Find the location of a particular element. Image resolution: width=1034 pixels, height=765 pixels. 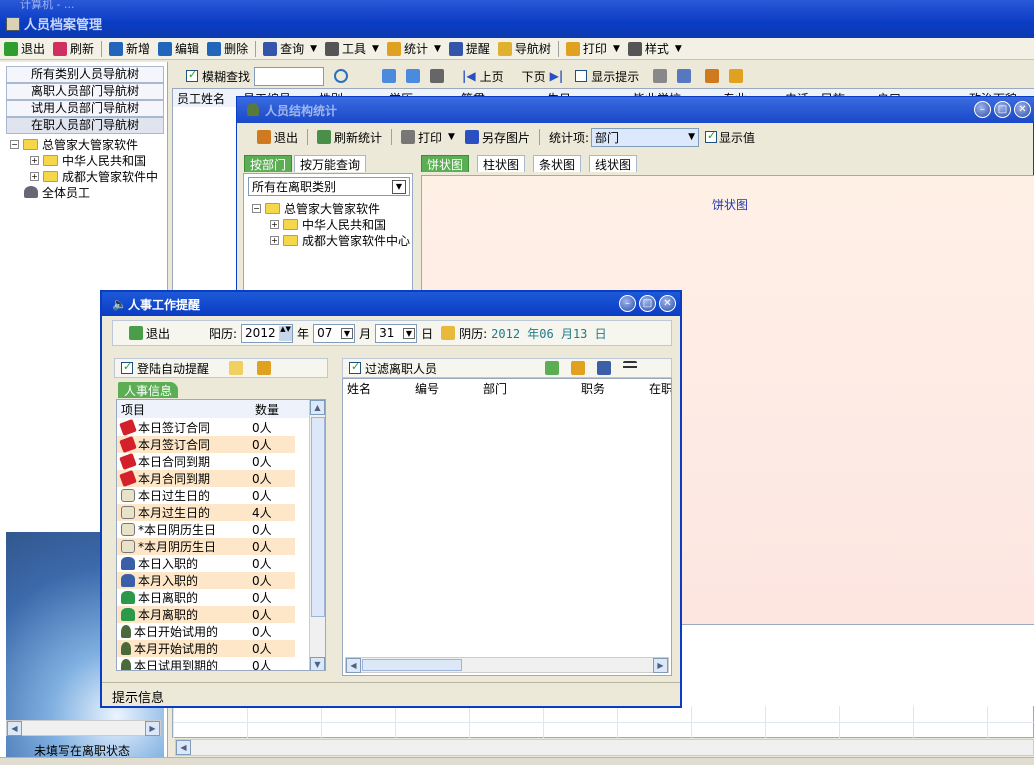

save-image-button: 另存图片 is located at coordinates (497, 137).